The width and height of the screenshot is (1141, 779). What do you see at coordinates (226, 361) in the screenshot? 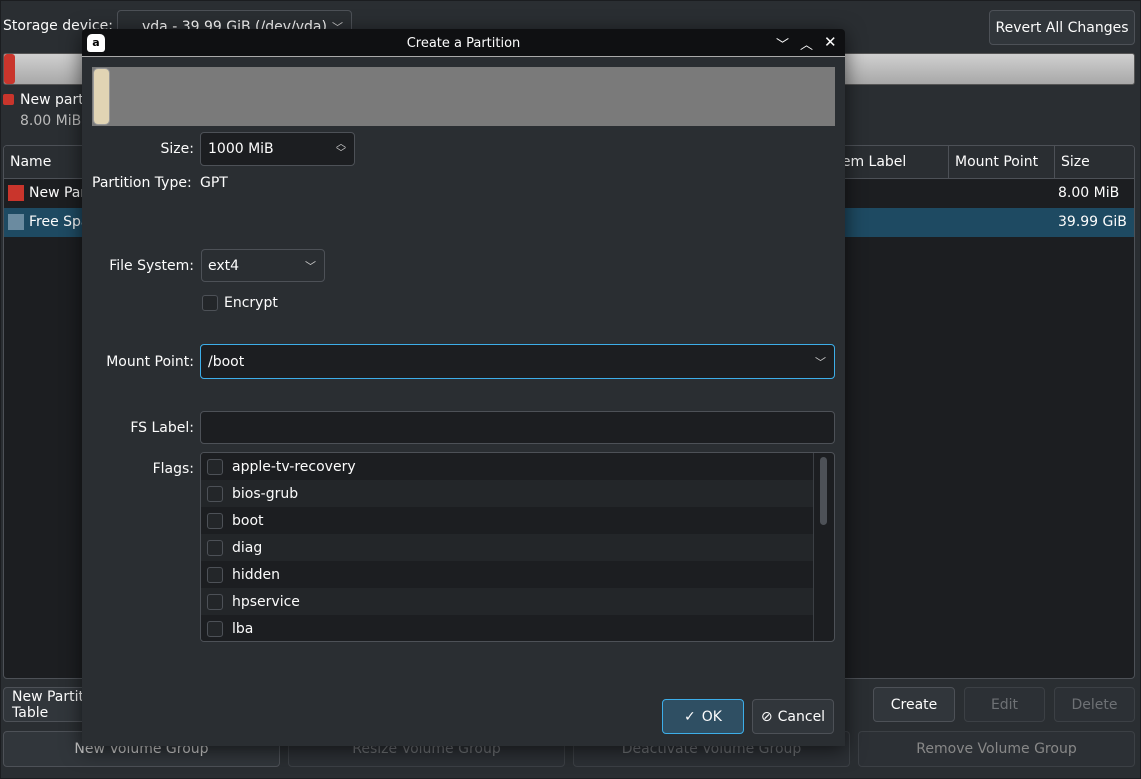
I see `mount-point-value: /boot` at bounding box center [226, 361].